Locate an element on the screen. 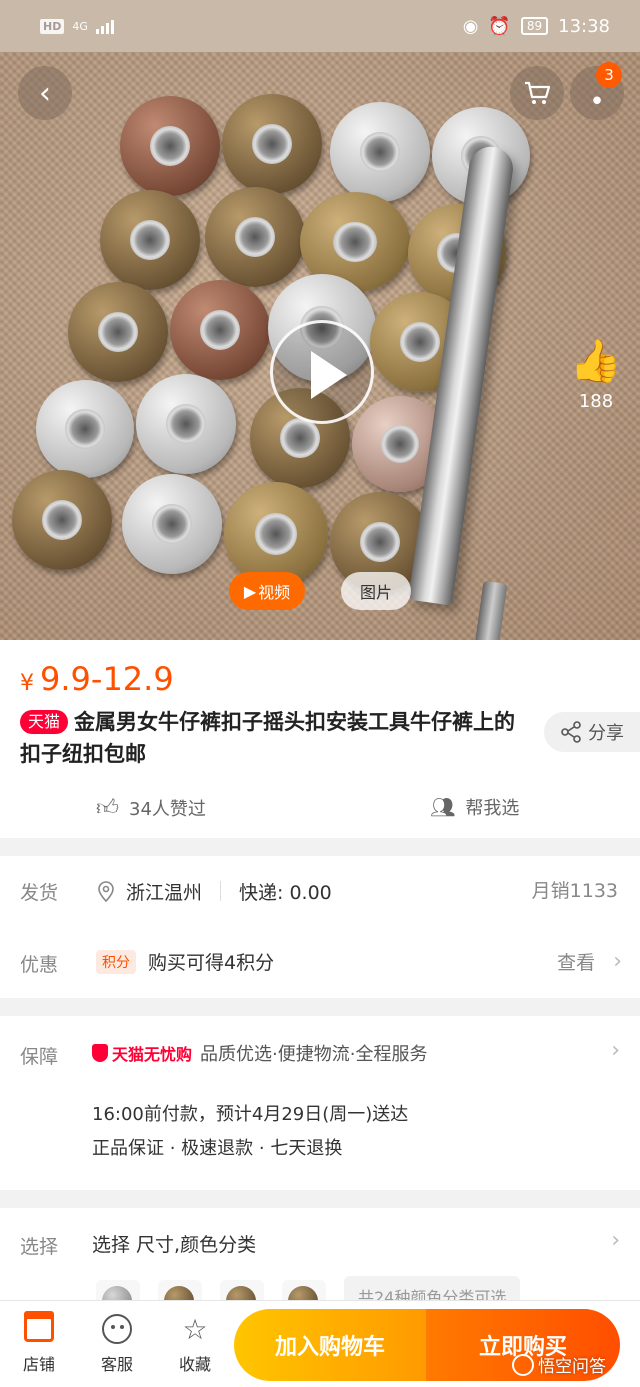 The height and width of the screenshot is (1387, 640). watermark-text: 悟空问答 is located at coordinates (572, 1367).